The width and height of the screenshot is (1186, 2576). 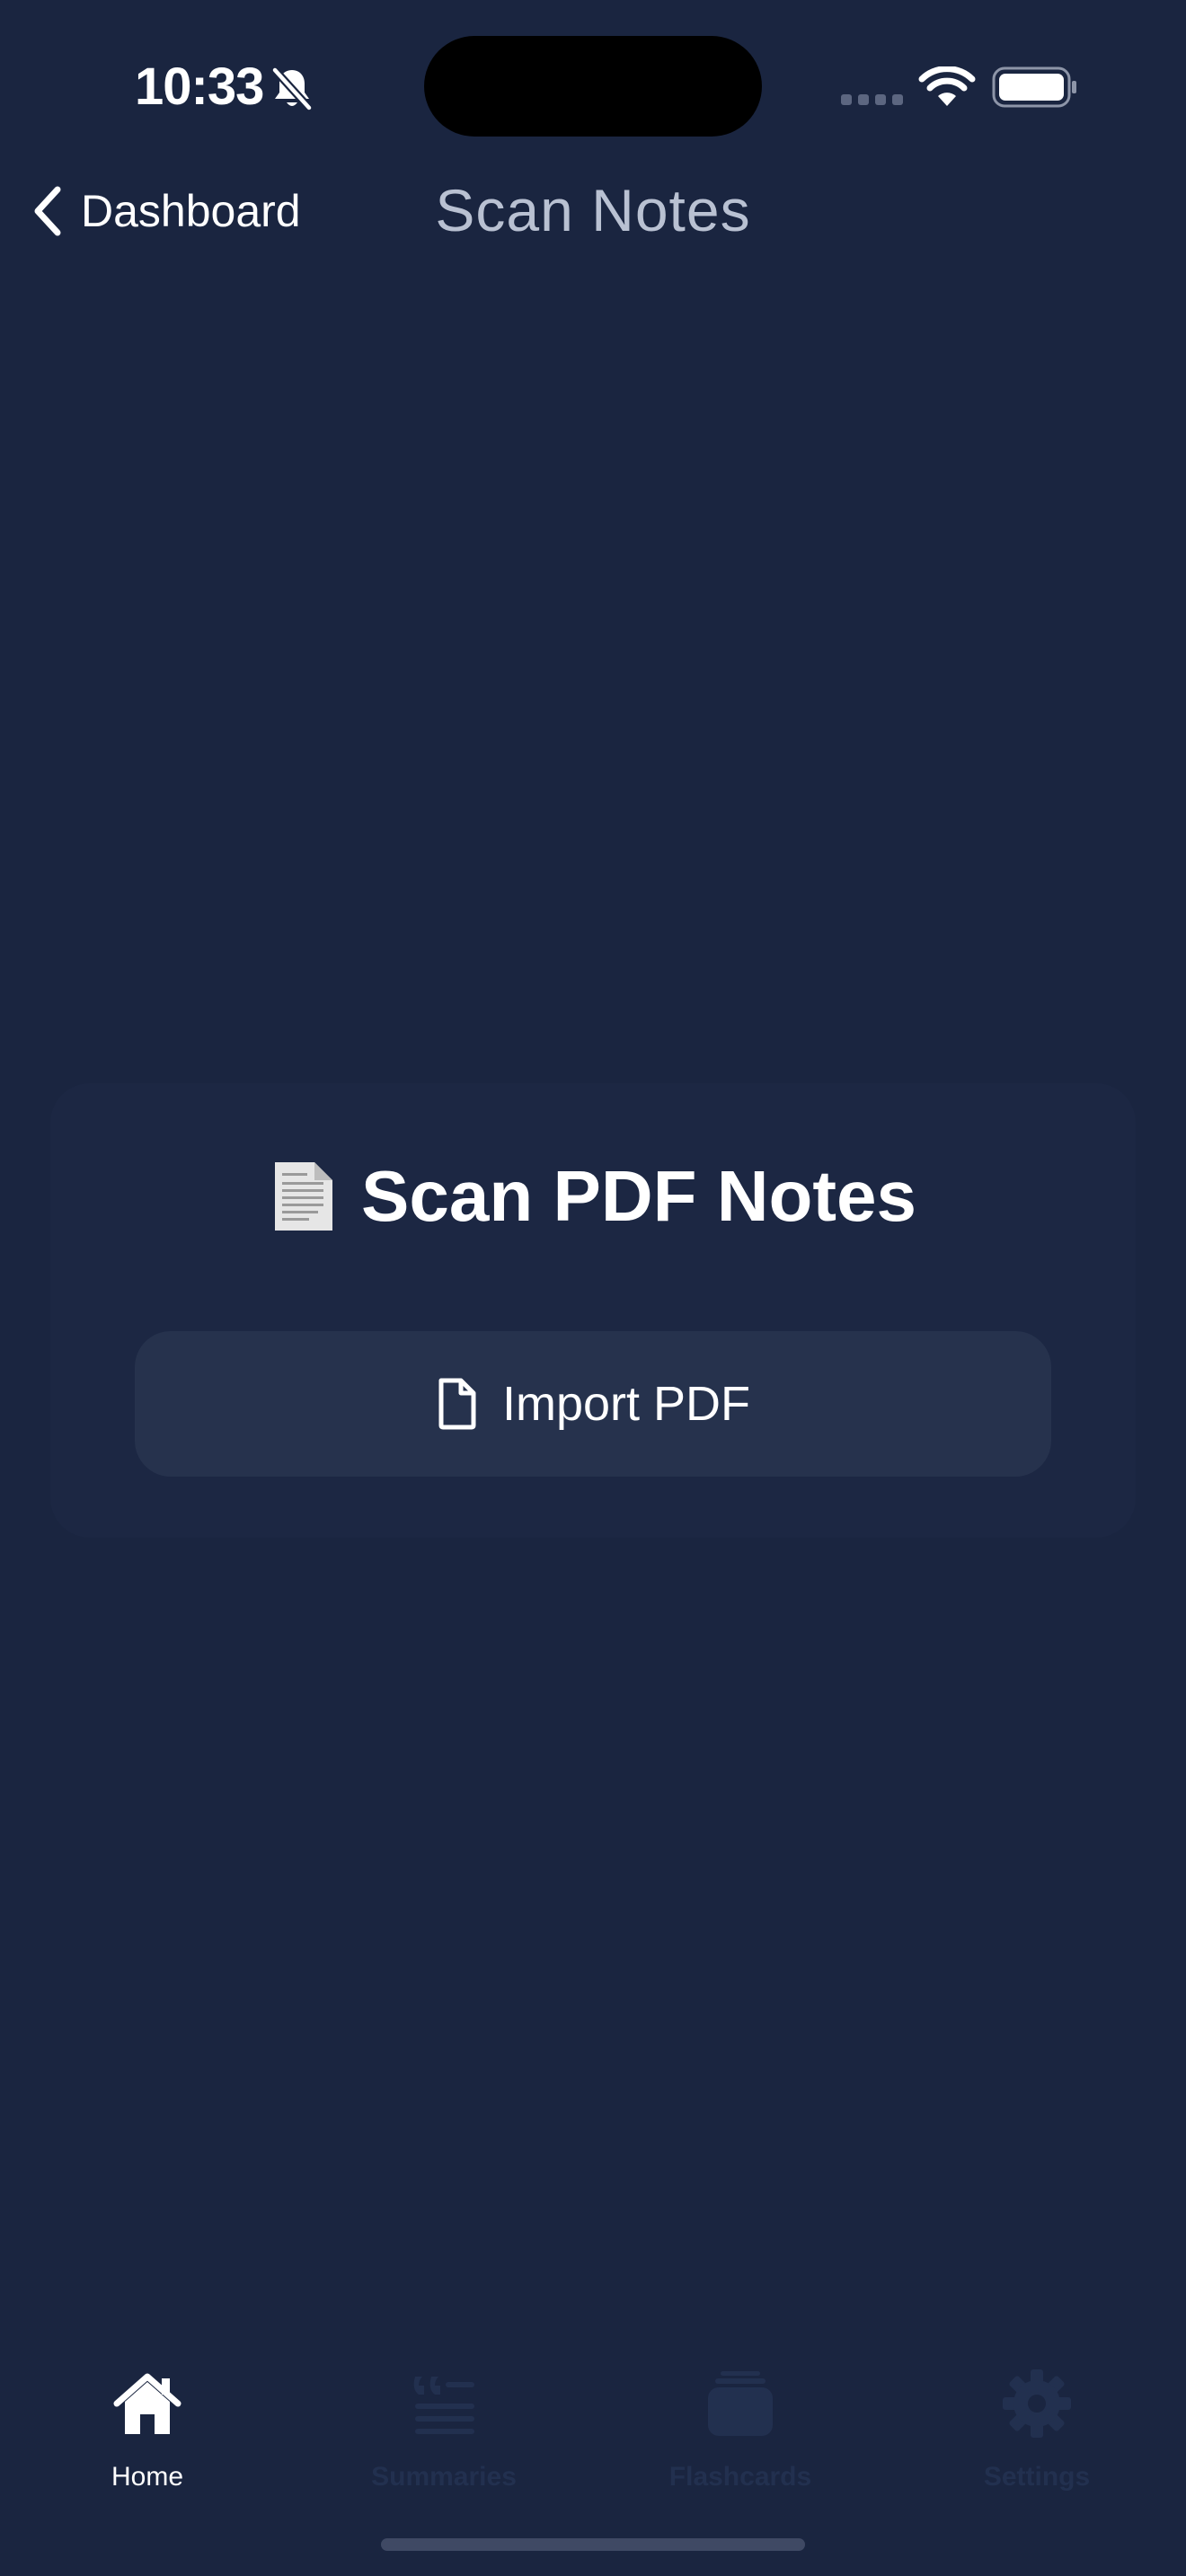 I want to click on tab-flashcards-label: Flashcards, so click(x=740, y=2477).